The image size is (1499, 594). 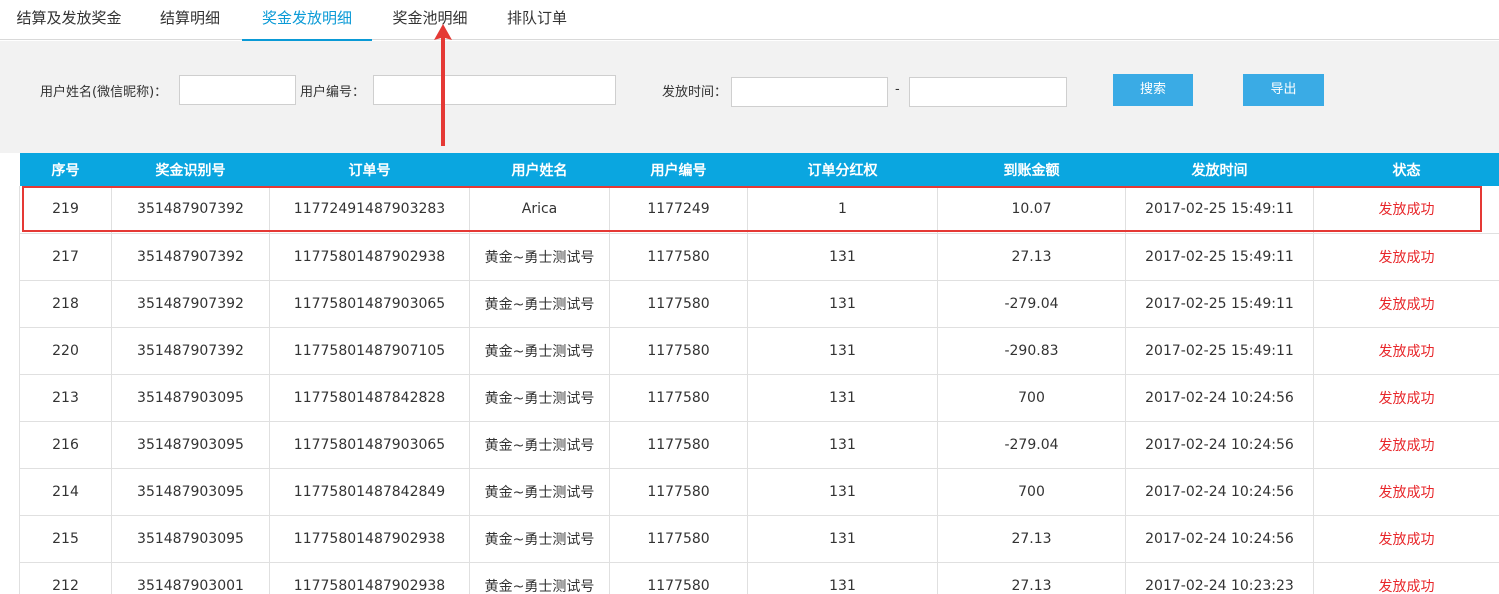 I want to click on table-cell: 11775801487842828, so click(x=369, y=397).